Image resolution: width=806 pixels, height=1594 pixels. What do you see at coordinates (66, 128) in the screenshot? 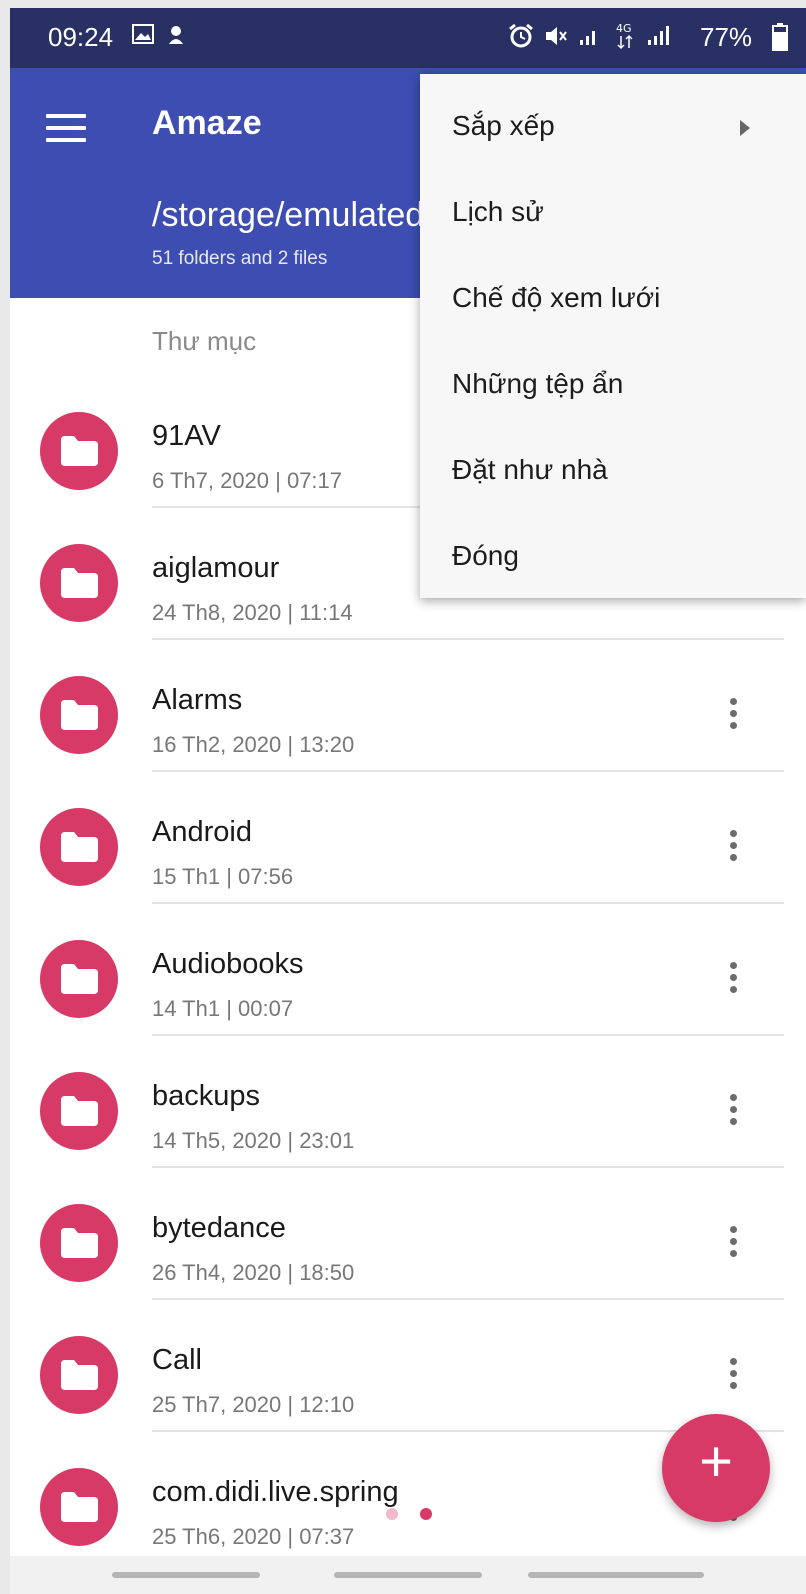
I see `hamburger-menu-icon` at bounding box center [66, 128].